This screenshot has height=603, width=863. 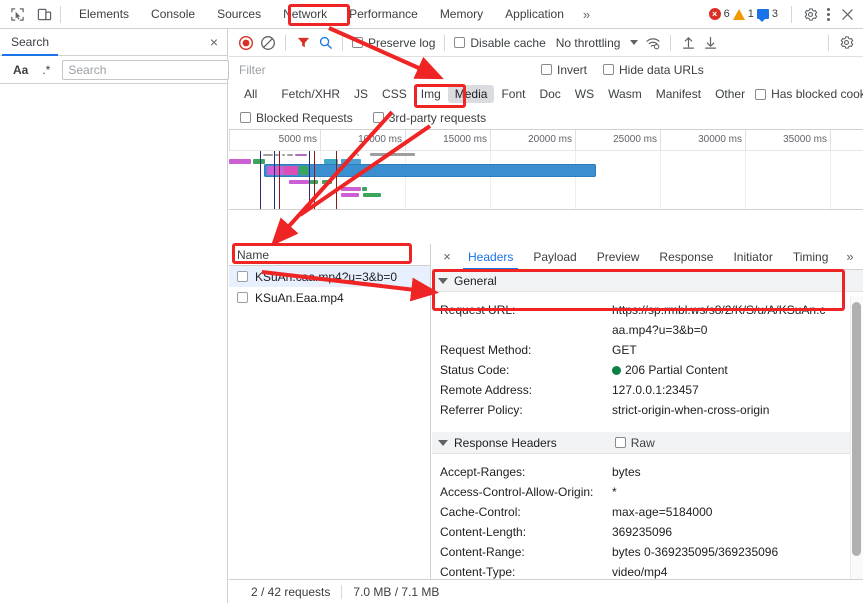 I want to click on request-row-0: KSuAn.caa.mp4?u=3&b=0, so click(x=329, y=276).